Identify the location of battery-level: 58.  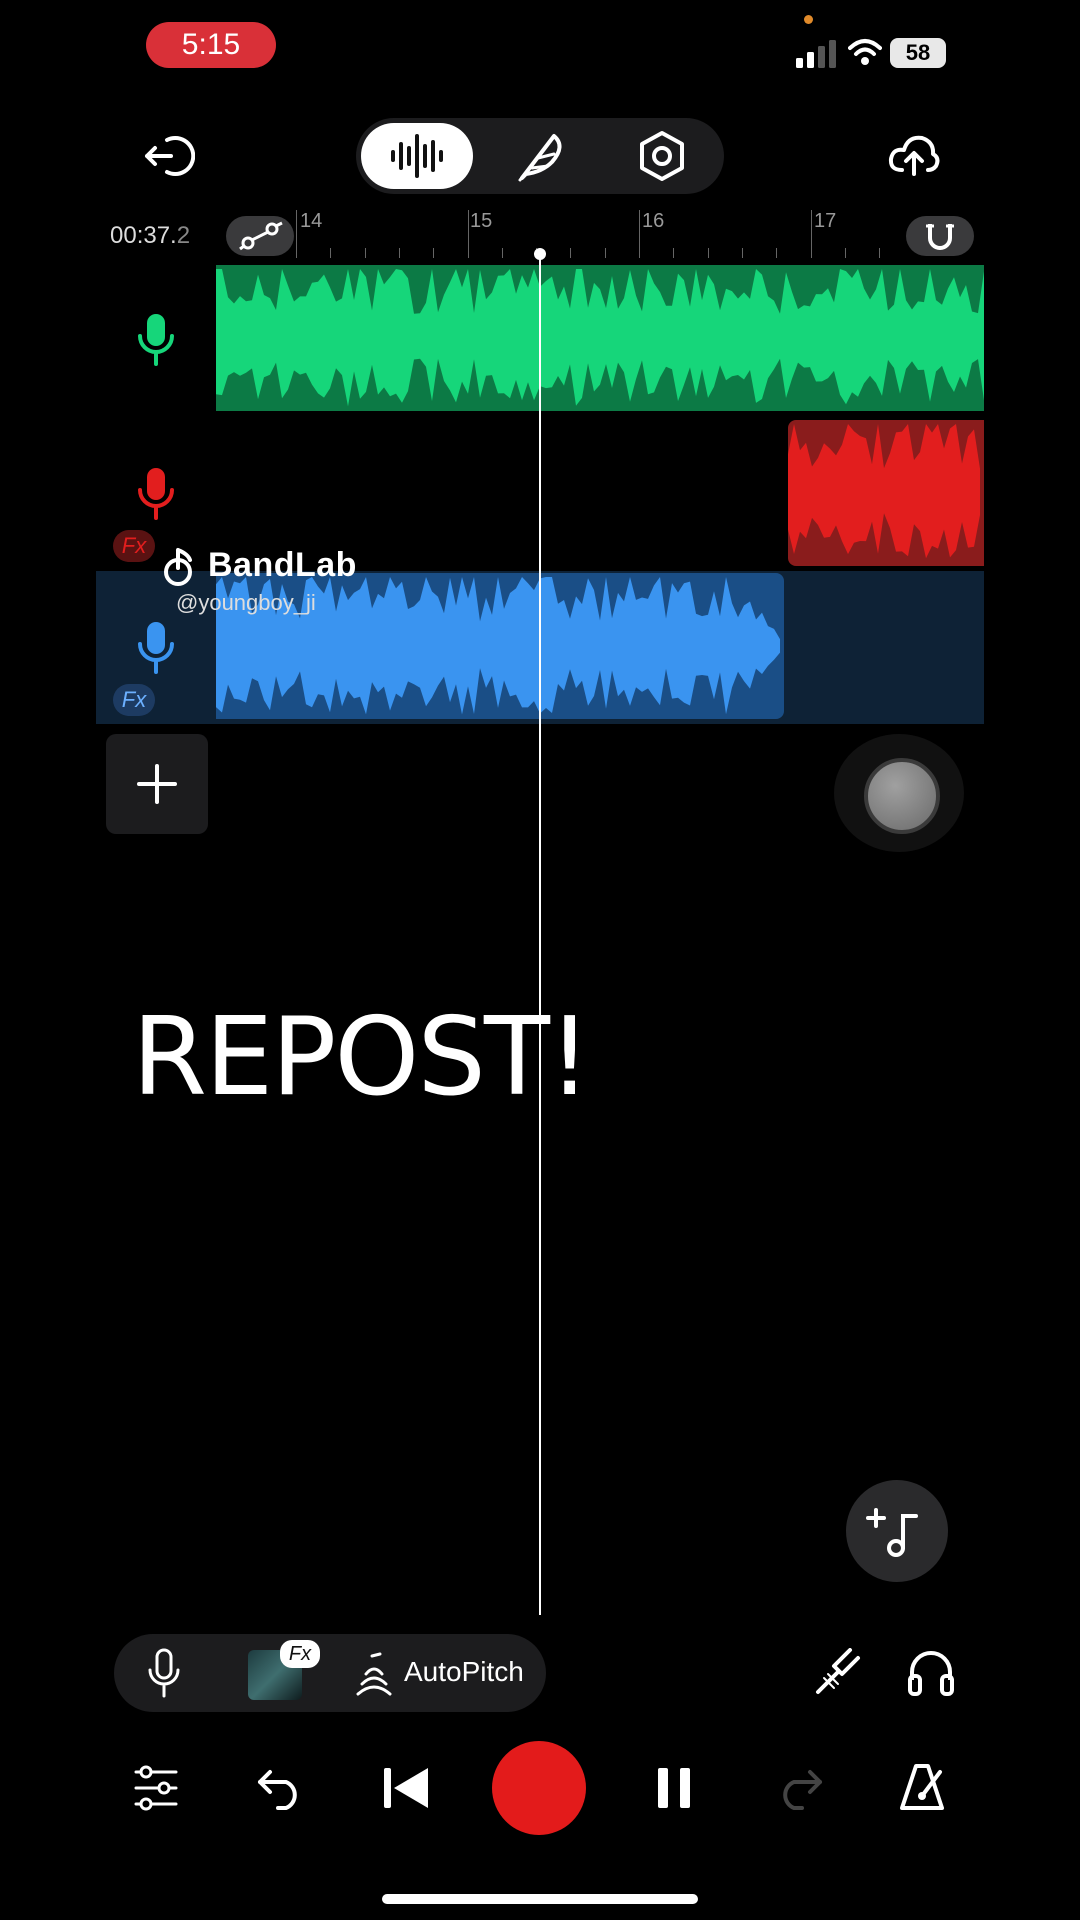
(918, 53).